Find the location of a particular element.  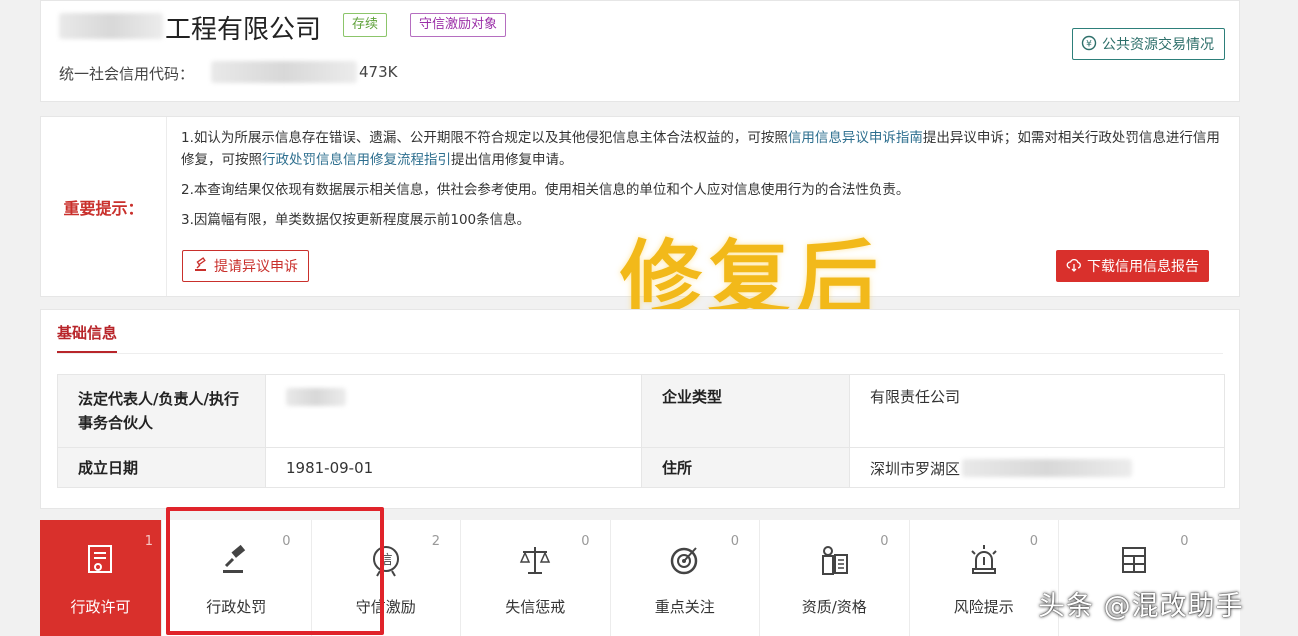

company-type-value: 有限责任公司 is located at coordinates (1037, 411).